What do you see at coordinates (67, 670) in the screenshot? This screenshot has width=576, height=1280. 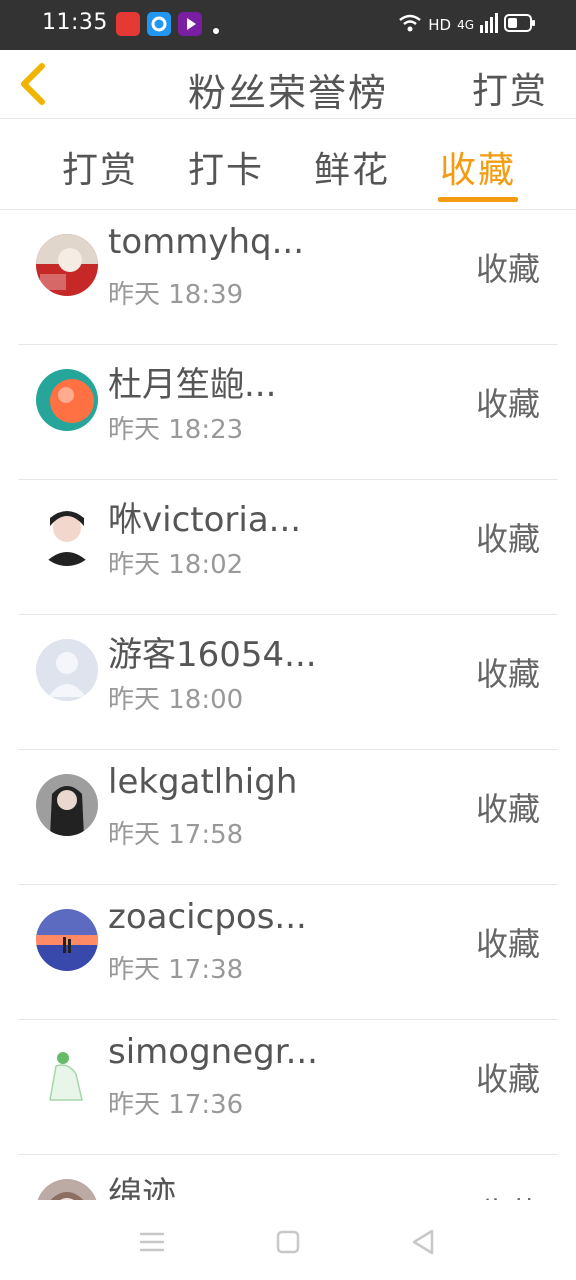 I see `default-avatar-icon` at bounding box center [67, 670].